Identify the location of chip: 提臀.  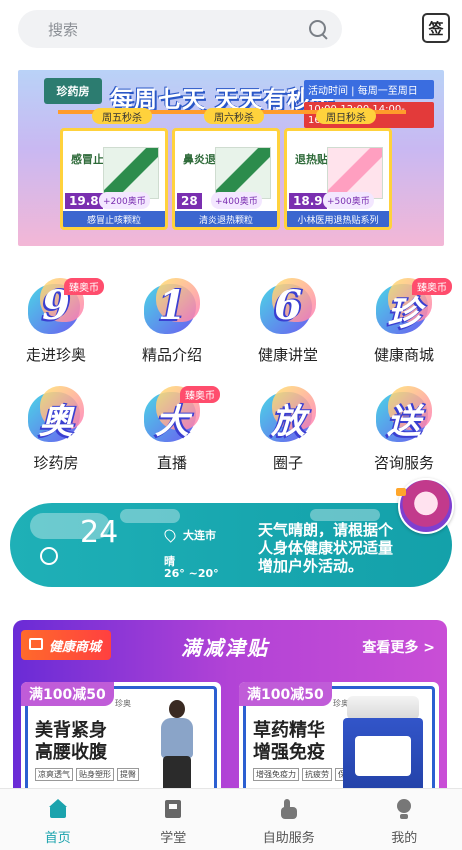
(128, 774).